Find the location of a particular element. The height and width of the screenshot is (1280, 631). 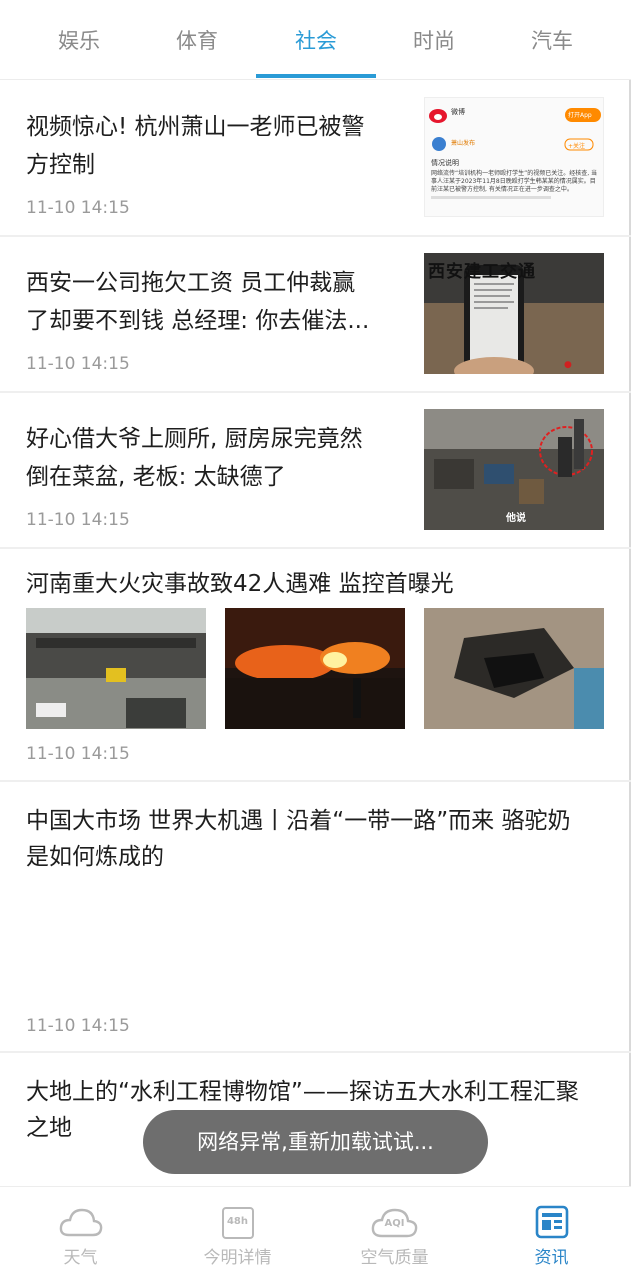

nav-news: 资讯 is located at coordinates (551, 1233).